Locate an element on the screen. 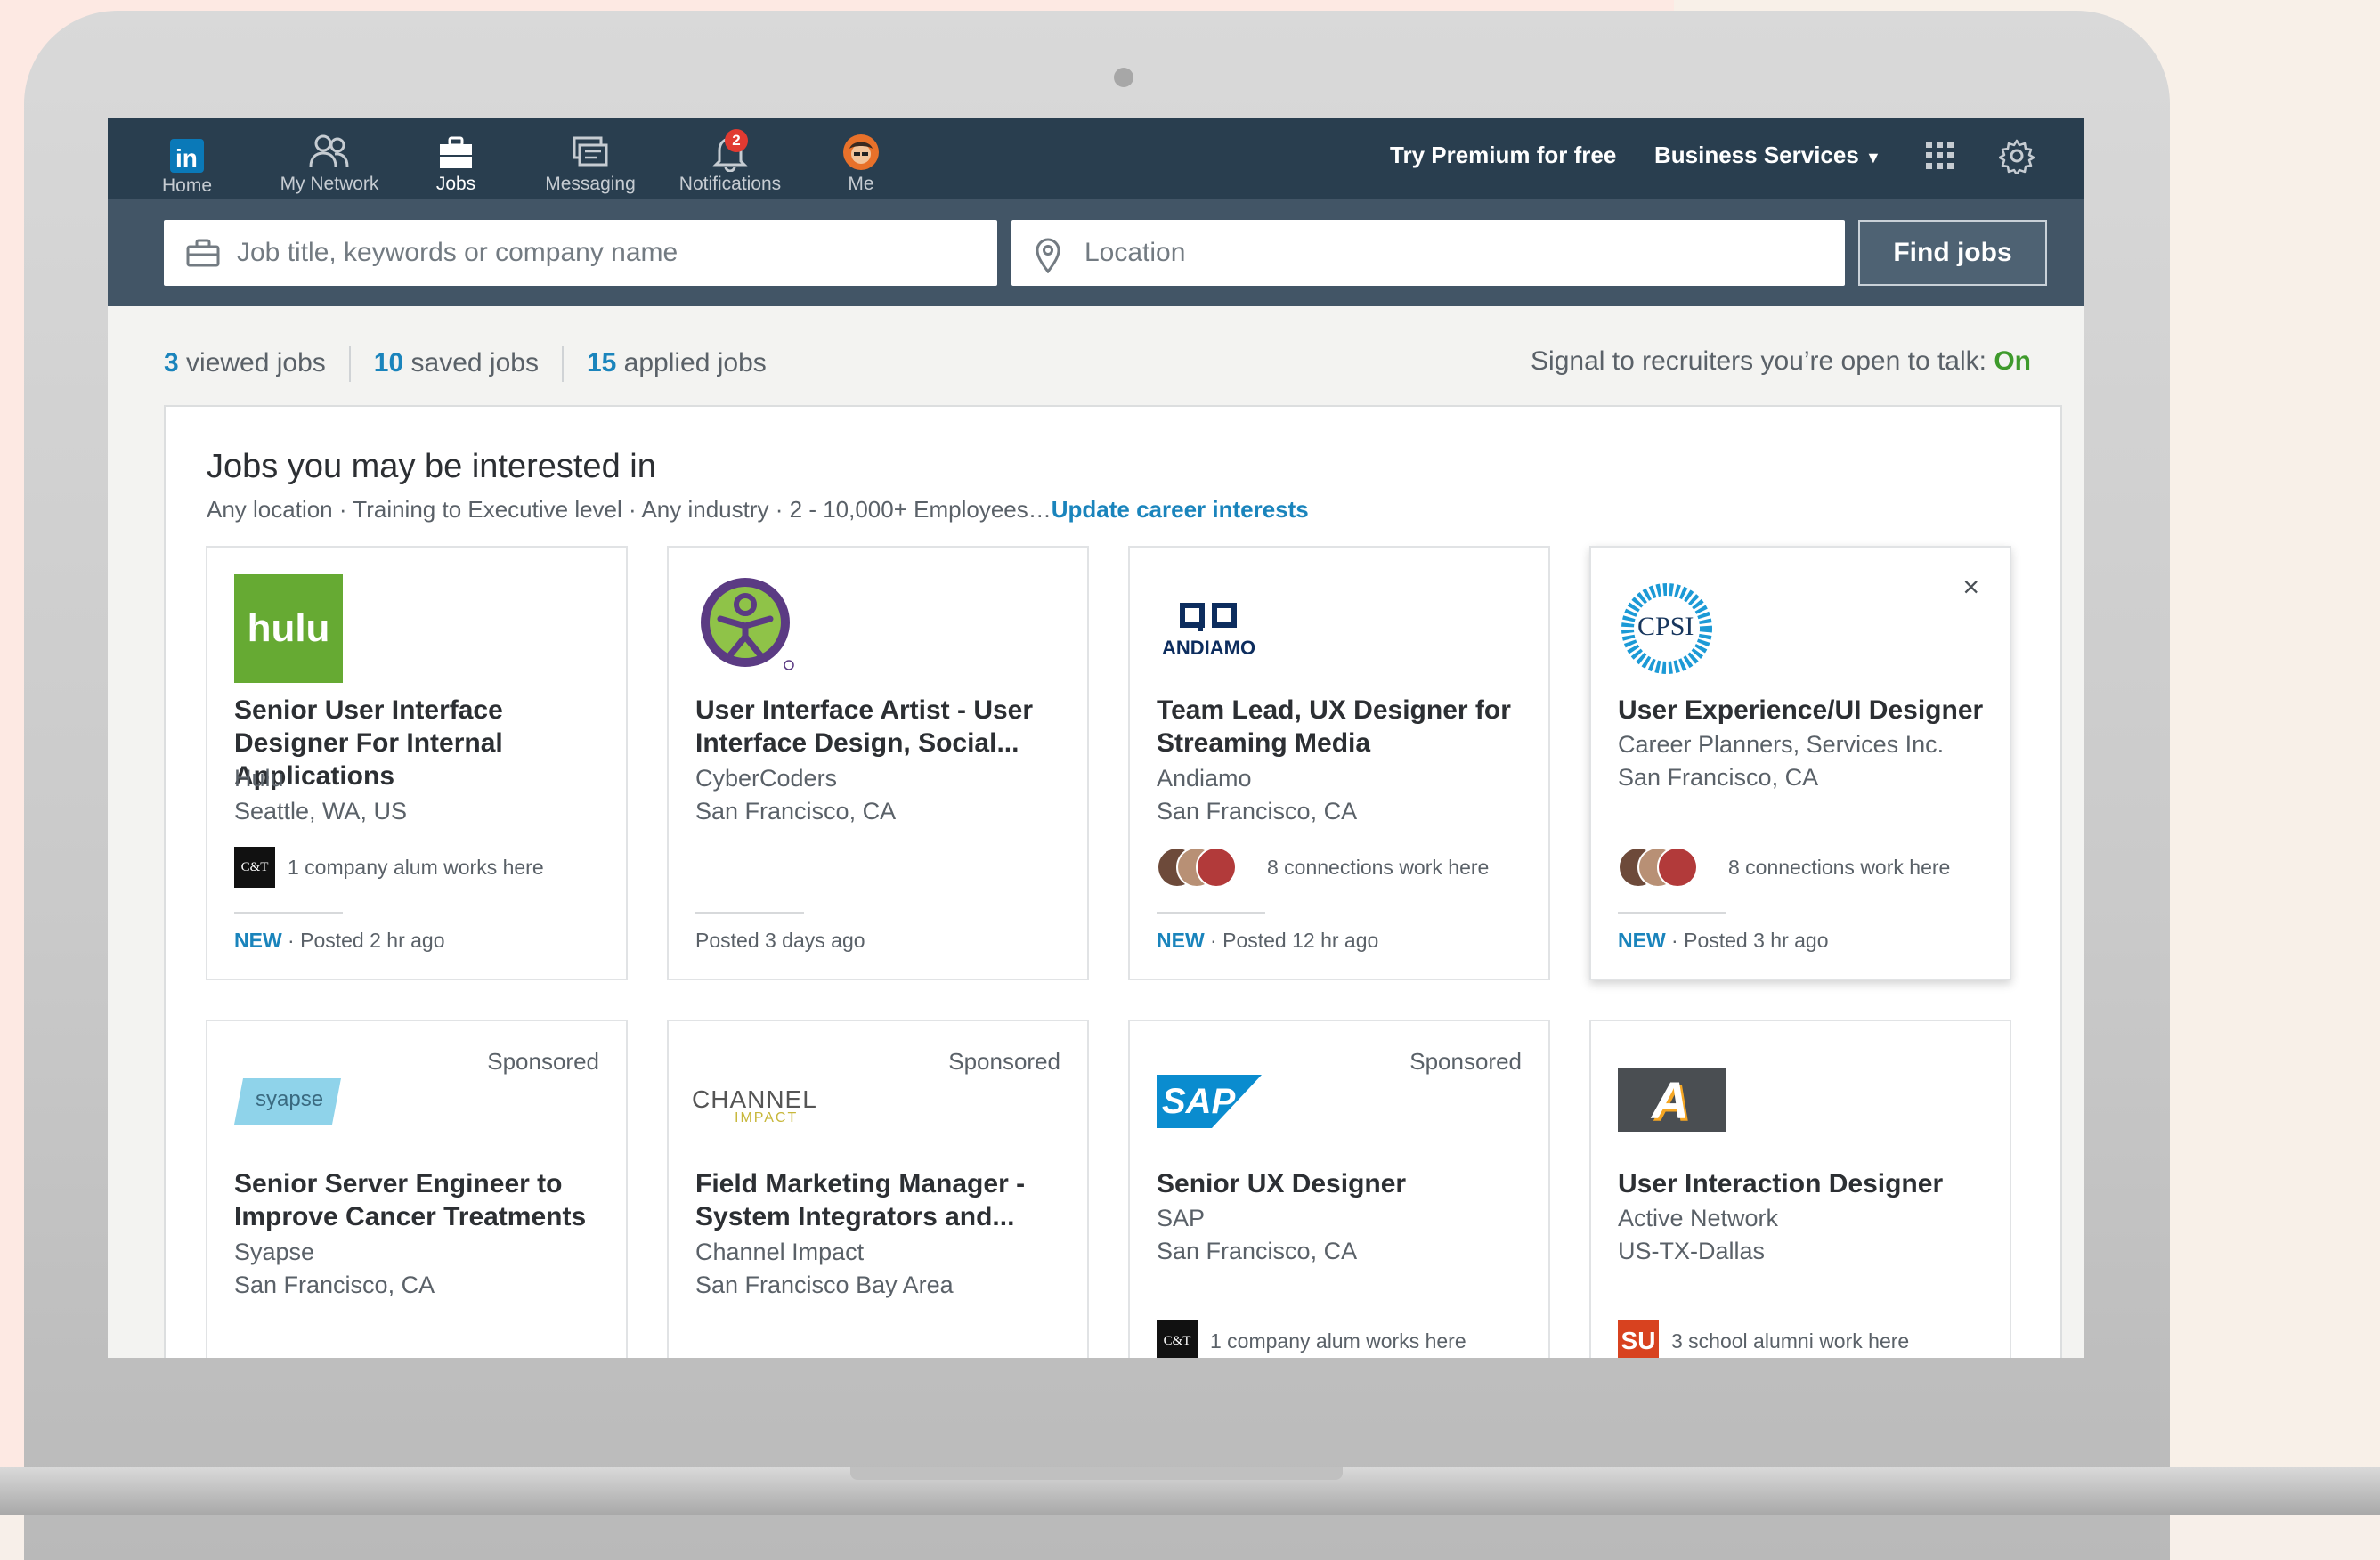 The image size is (2380, 1560). nav-messaging-label: Messaging is located at coordinates (590, 184).